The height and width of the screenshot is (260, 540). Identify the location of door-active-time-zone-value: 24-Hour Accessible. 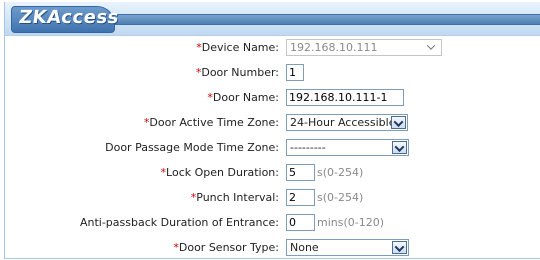
(343, 122).